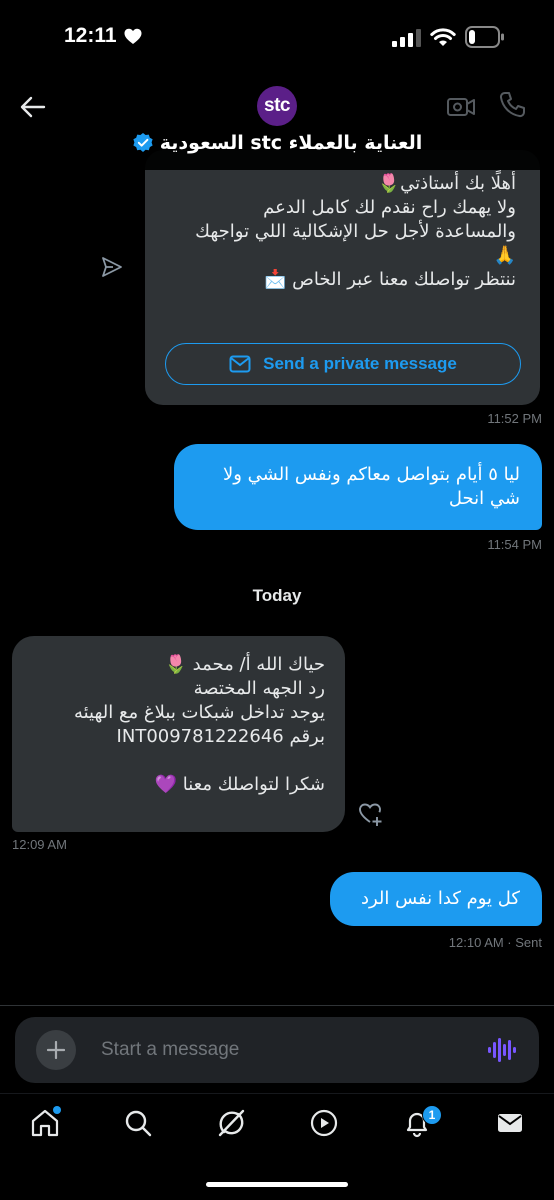 This screenshot has height=1200, width=554. Describe the element at coordinates (495, 942) in the screenshot. I see `message-timestamp: 12:10 AM · Sent` at that location.